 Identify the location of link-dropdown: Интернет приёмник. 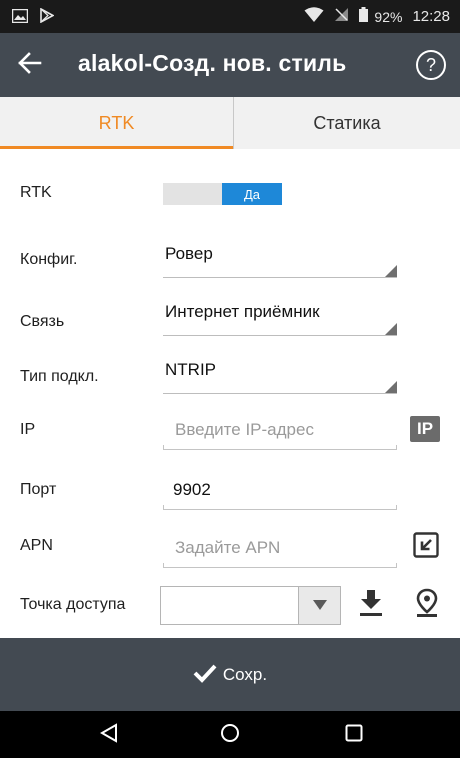
(280, 316).